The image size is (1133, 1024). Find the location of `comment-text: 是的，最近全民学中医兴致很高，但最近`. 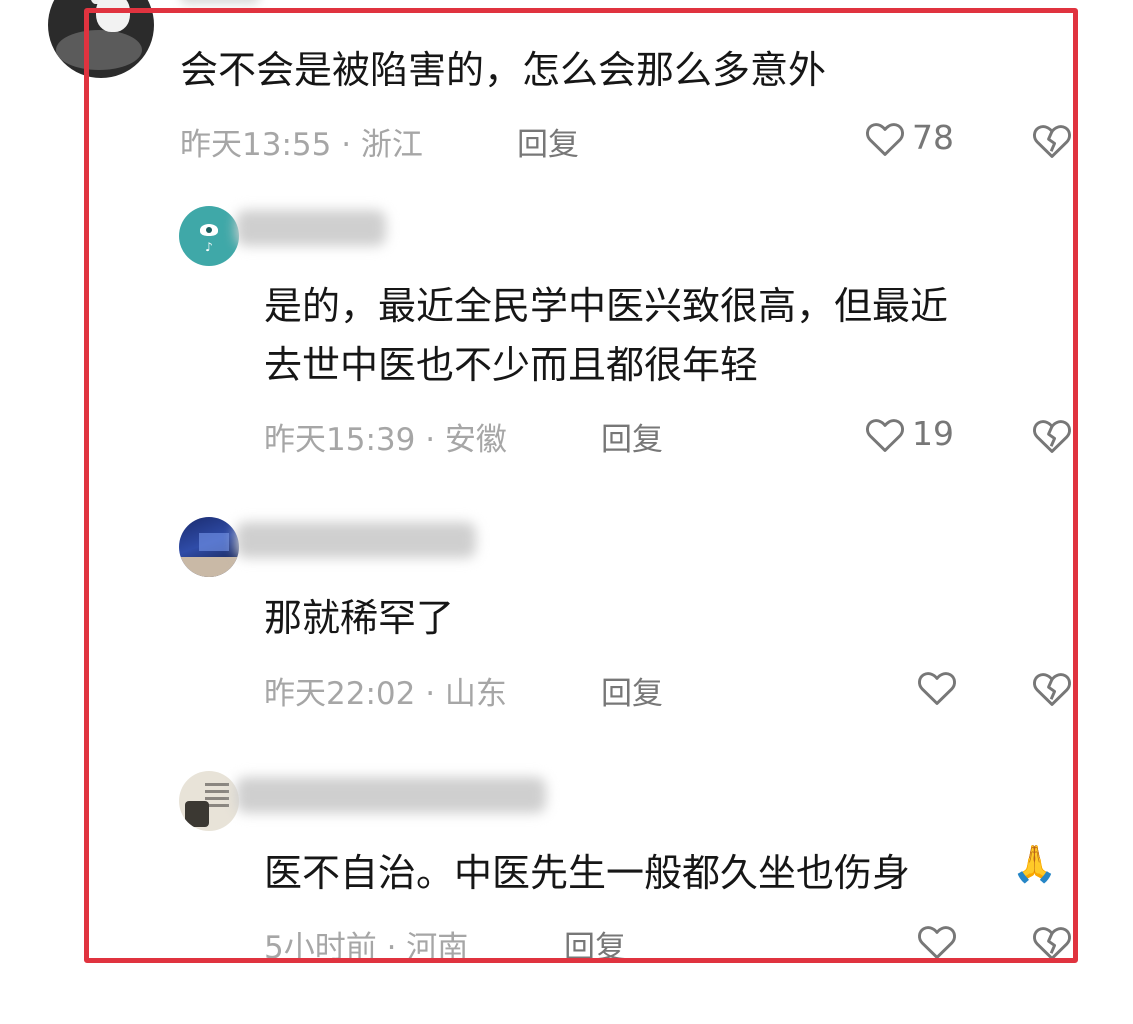

comment-text: 是的，最近全民学中医兴致很高，但最近 is located at coordinates (606, 306).